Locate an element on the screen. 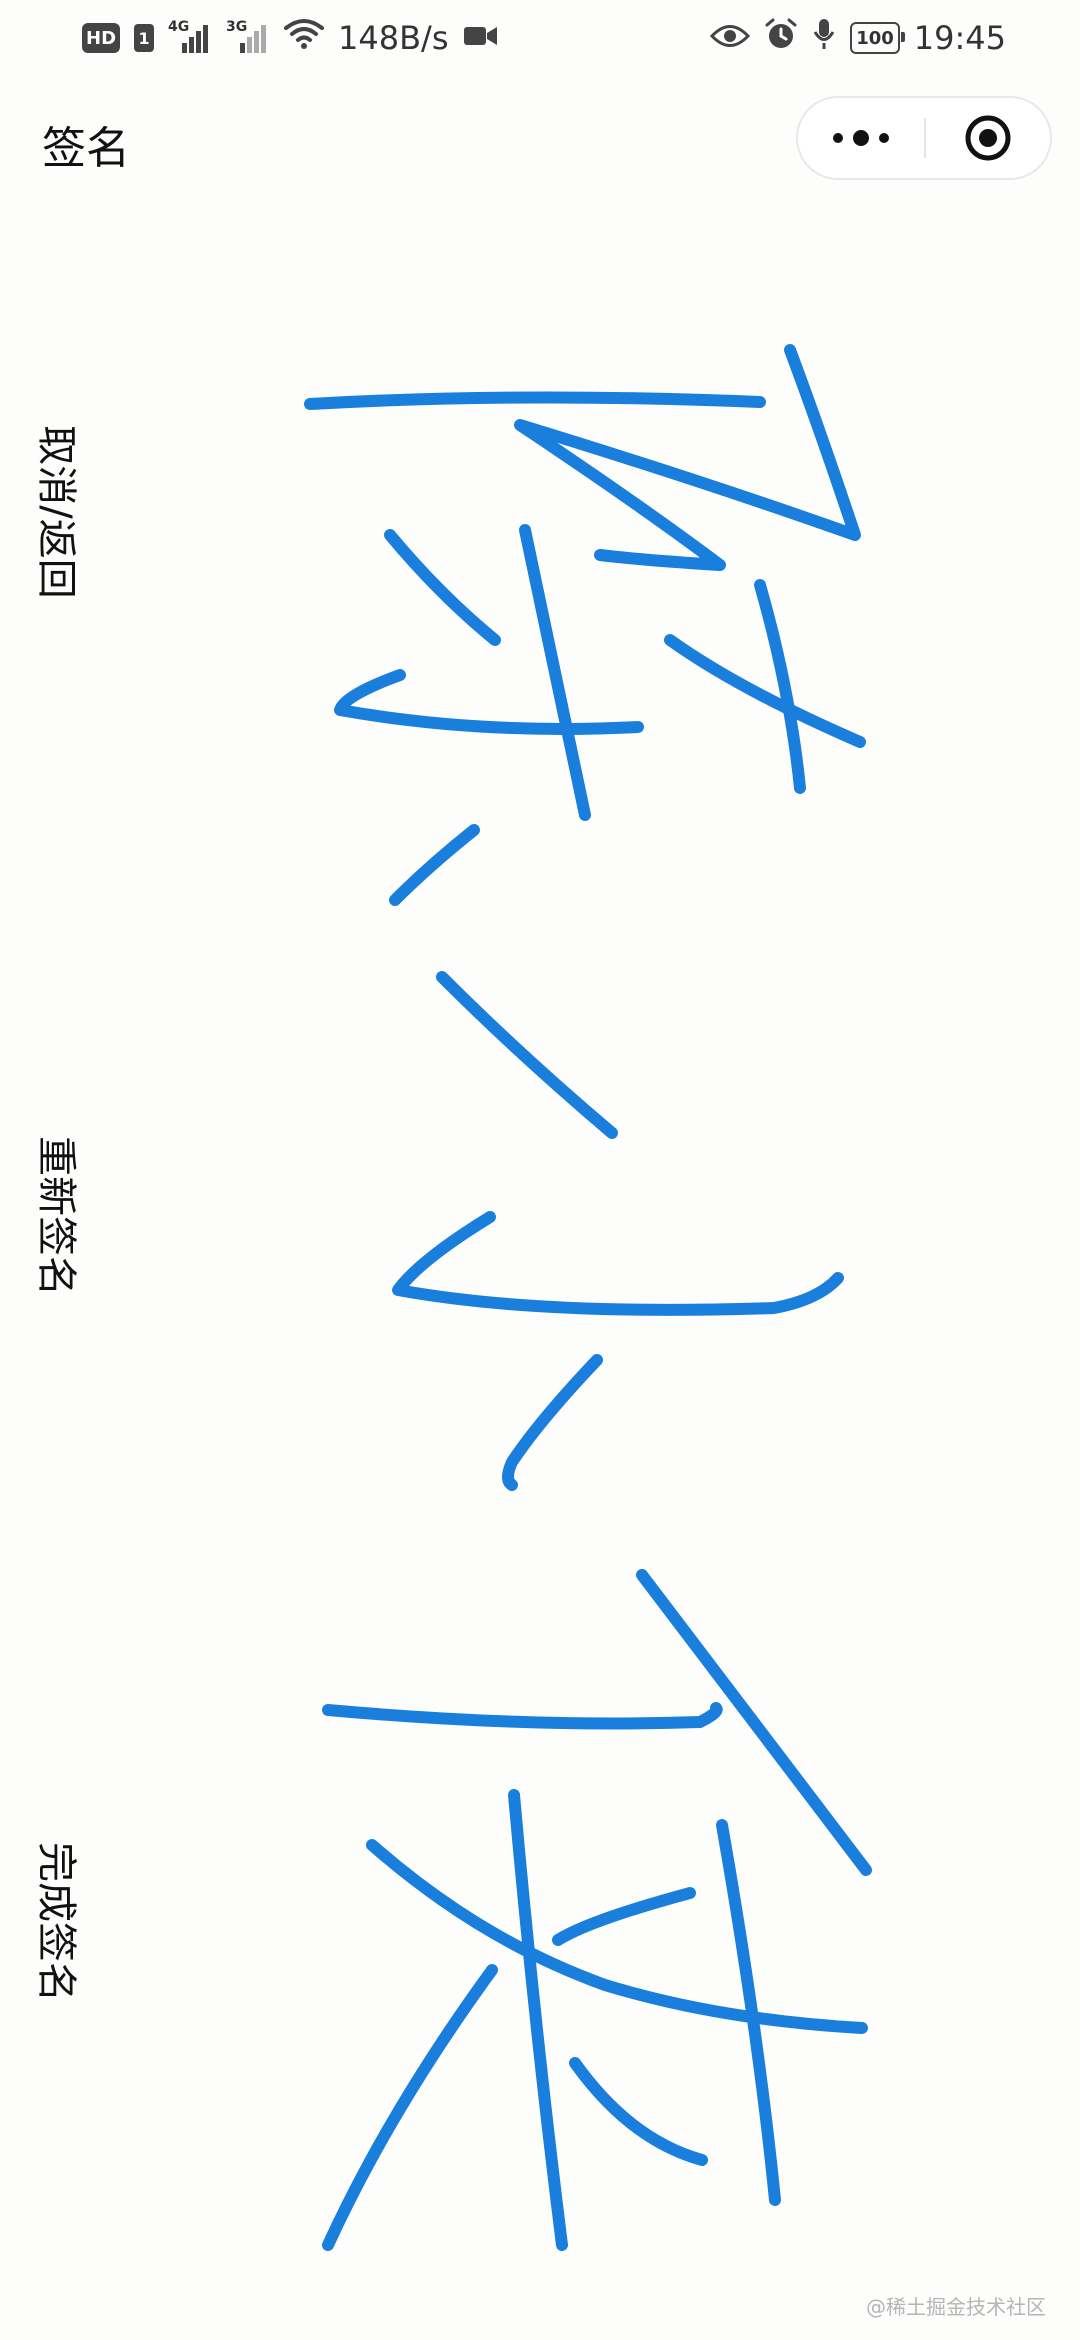 The image size is (1080, 2340). cancel-button: 取消/返回 is located at coordinates (60, 511).